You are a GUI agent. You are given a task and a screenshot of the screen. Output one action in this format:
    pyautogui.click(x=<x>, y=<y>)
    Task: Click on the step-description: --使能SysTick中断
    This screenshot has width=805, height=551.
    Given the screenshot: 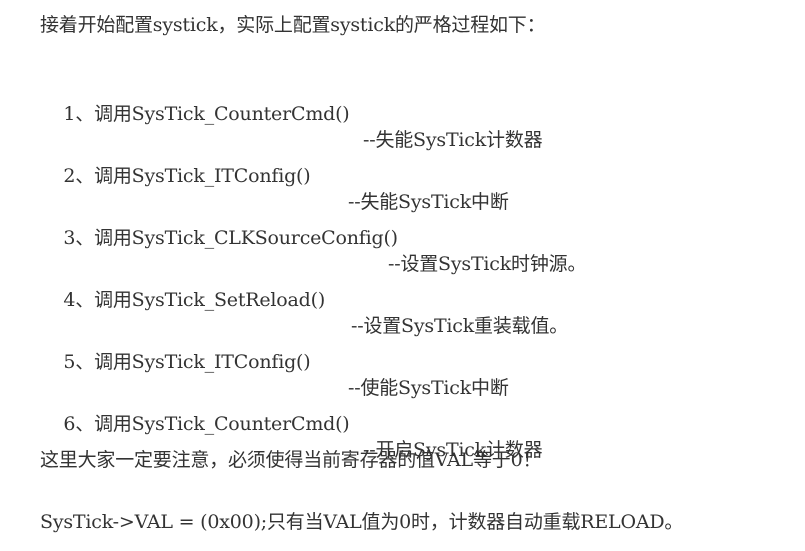 What is the action you would take?
    pyautogui.click(x=428, y=388)
    